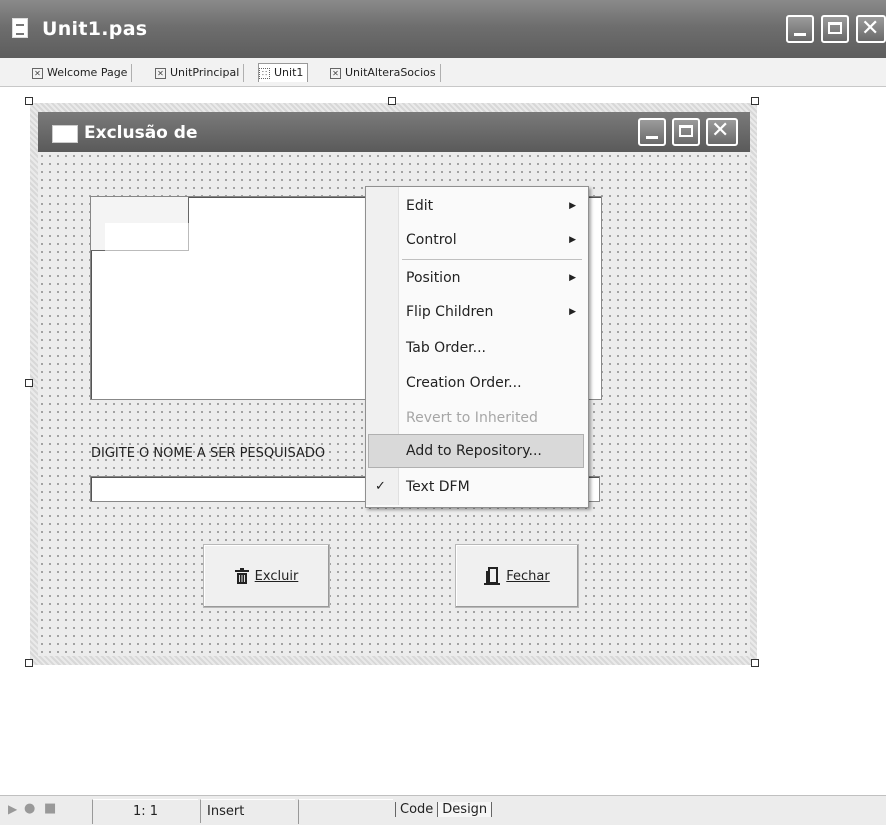  What do you see at coordinates (390, 72) in the screenshot?
I see `tab-label: UnitAlteraSocios` at bounding box center [390, 72].